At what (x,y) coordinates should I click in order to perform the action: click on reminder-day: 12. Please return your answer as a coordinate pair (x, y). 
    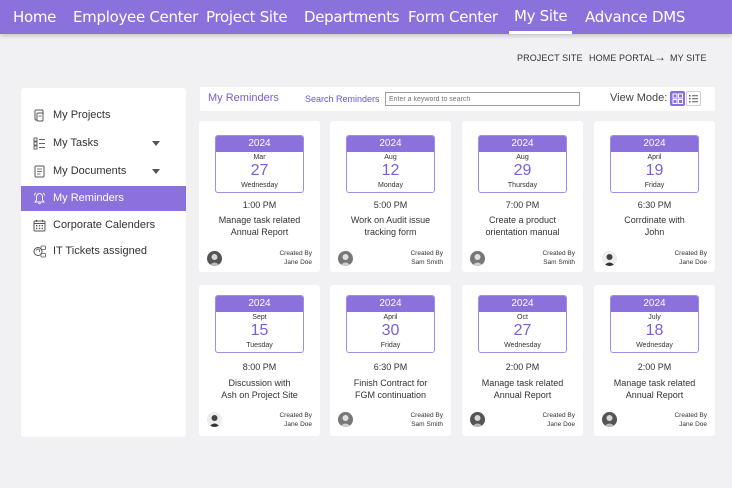
    Looking at the image, I should click on (390, 170).